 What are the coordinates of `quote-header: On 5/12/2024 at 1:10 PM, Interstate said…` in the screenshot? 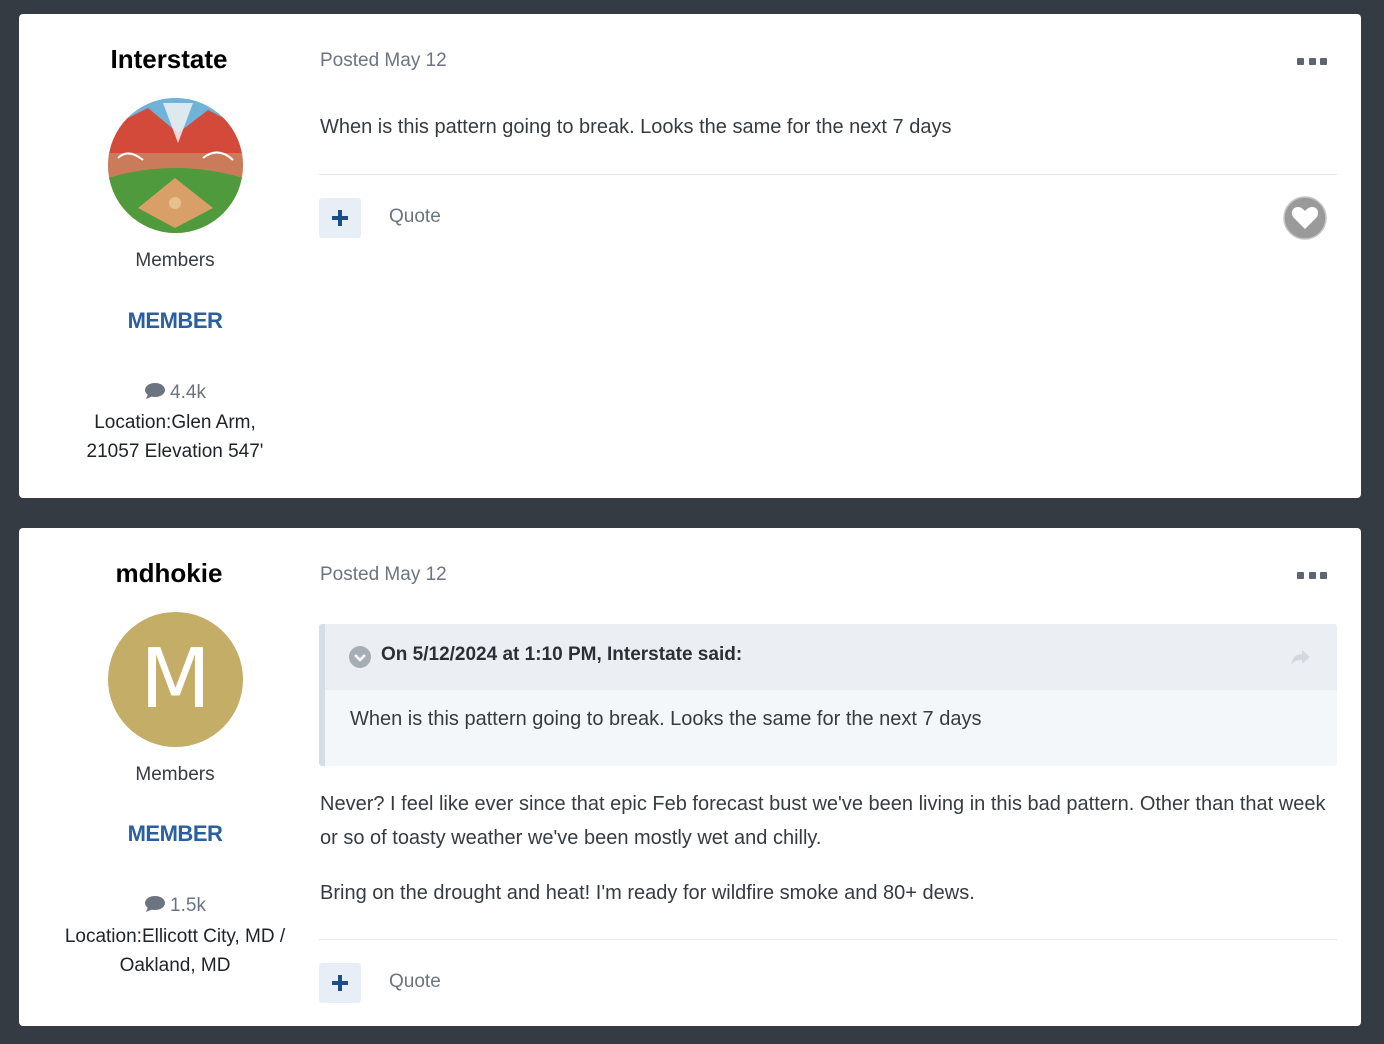 It's located at (831, 657).